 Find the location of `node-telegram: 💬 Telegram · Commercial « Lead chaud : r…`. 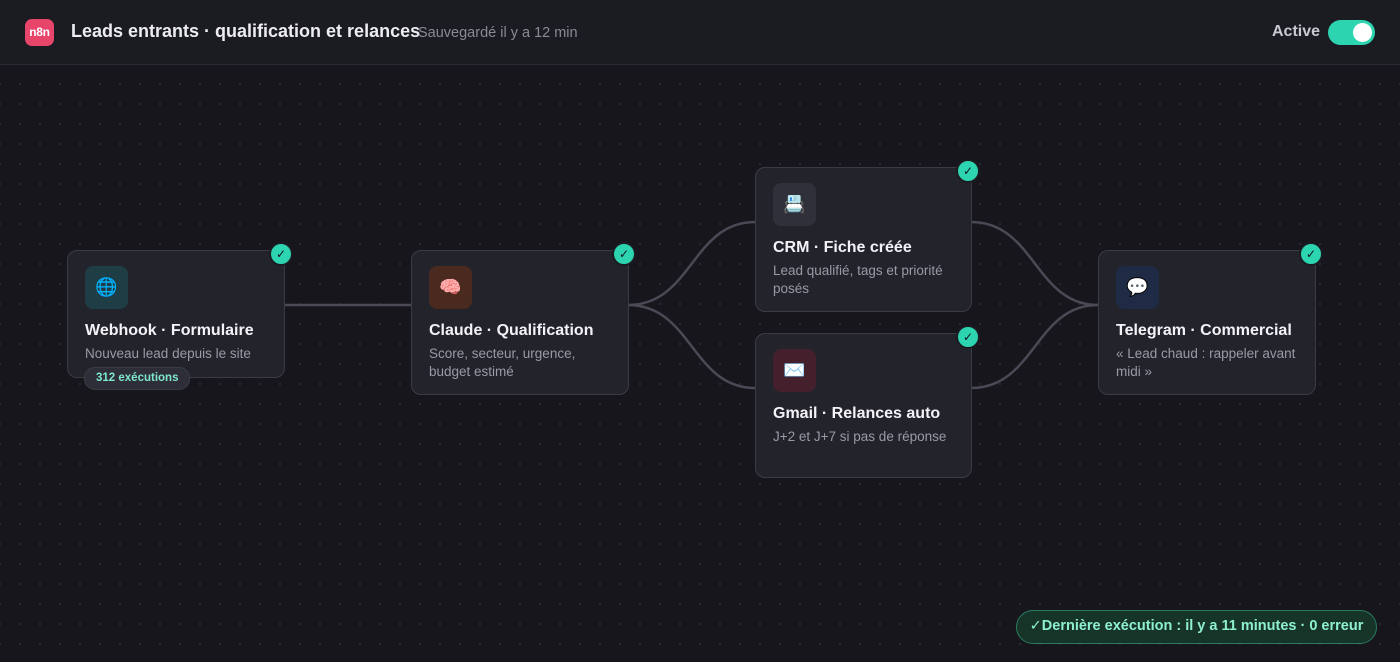

node-telegram: 💬 Telegram · Commercial « Lead chaud : r… is located at coordinates (1207, 322).